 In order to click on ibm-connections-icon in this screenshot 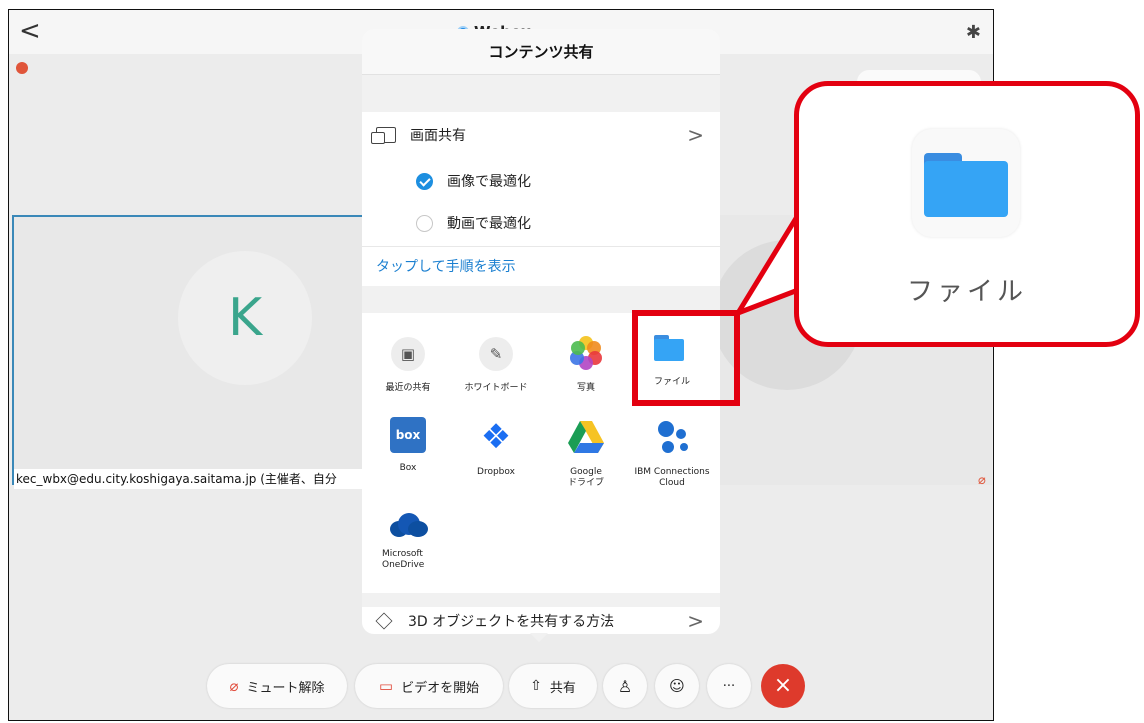, I will do `click(672, 437)`.